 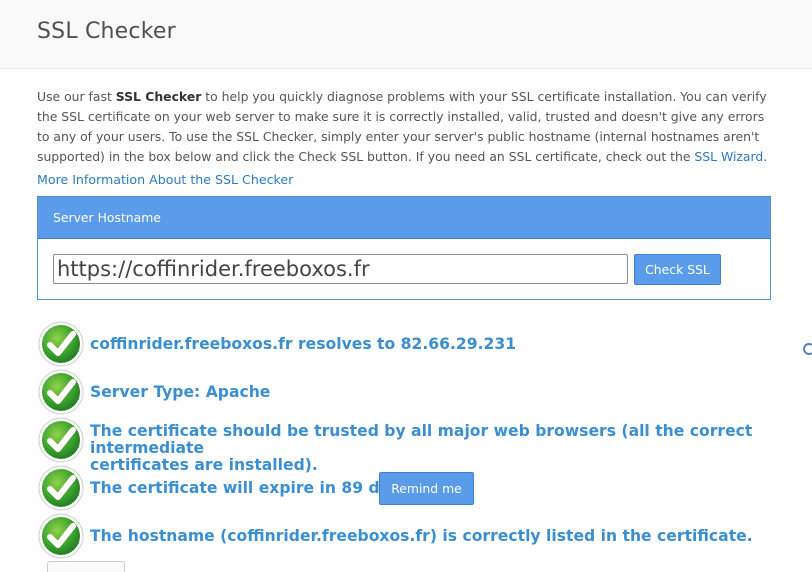 What do you see at coordinates (165, 179) in the screenshot?
I see `more-info-link: More Information About the SSL Checker` at bounding box center [165, 179].